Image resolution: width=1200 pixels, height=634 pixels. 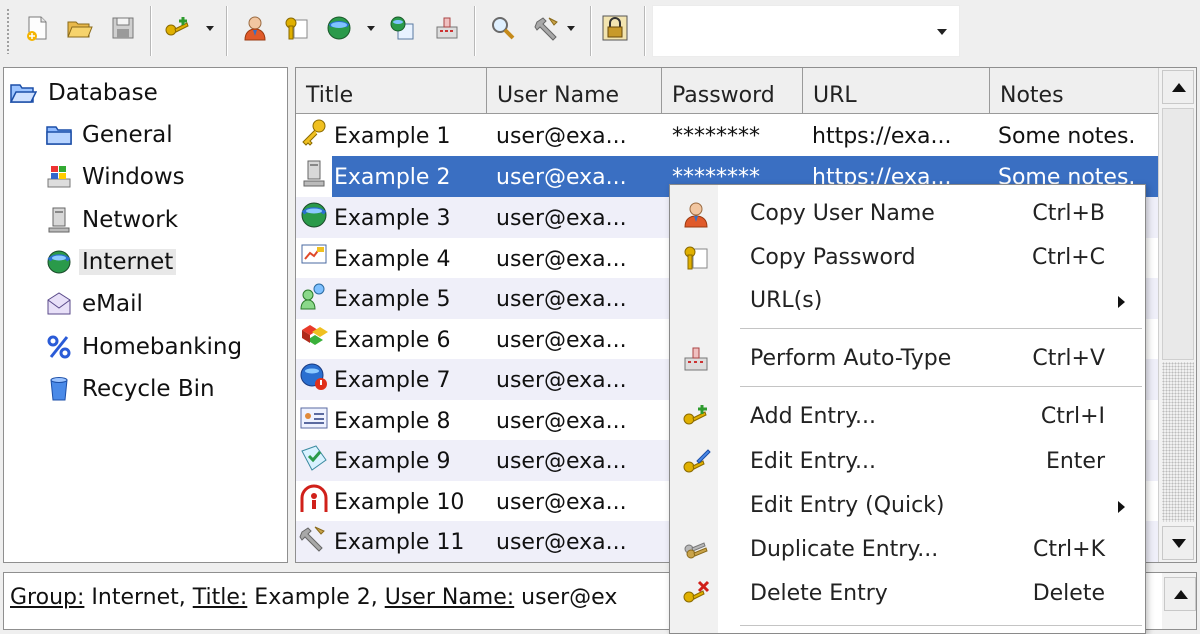 What do you see at coordinates (123, 28) in the screenshot?
I see `save-database-button` at bounding box center [123, 28].